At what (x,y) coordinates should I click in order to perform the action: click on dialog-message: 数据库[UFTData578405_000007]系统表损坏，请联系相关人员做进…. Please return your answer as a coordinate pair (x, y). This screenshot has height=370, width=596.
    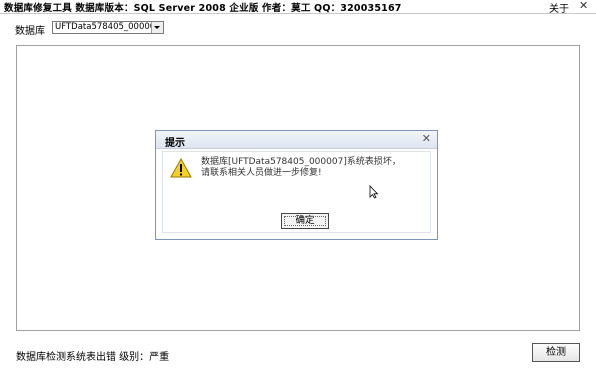
    Looking at the image, I should click on (301, 167).